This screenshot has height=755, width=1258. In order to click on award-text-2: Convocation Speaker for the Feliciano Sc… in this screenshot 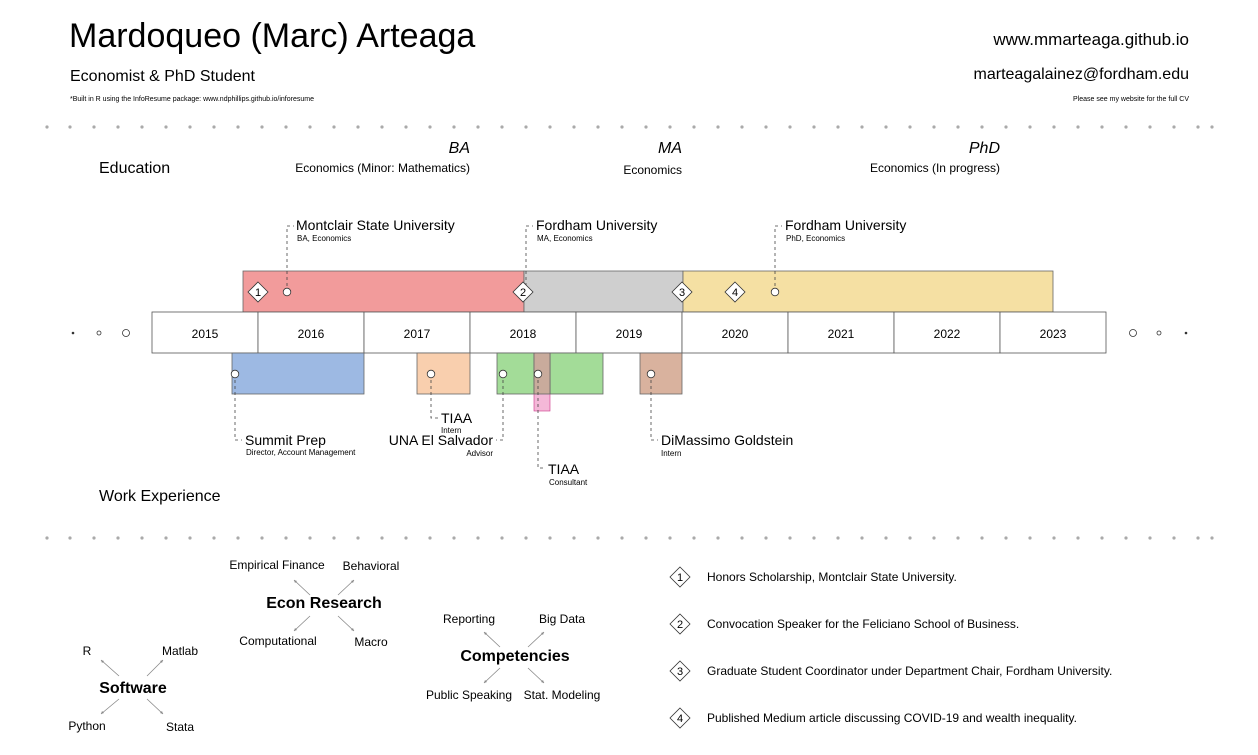, I will do `click(863, 624)`.